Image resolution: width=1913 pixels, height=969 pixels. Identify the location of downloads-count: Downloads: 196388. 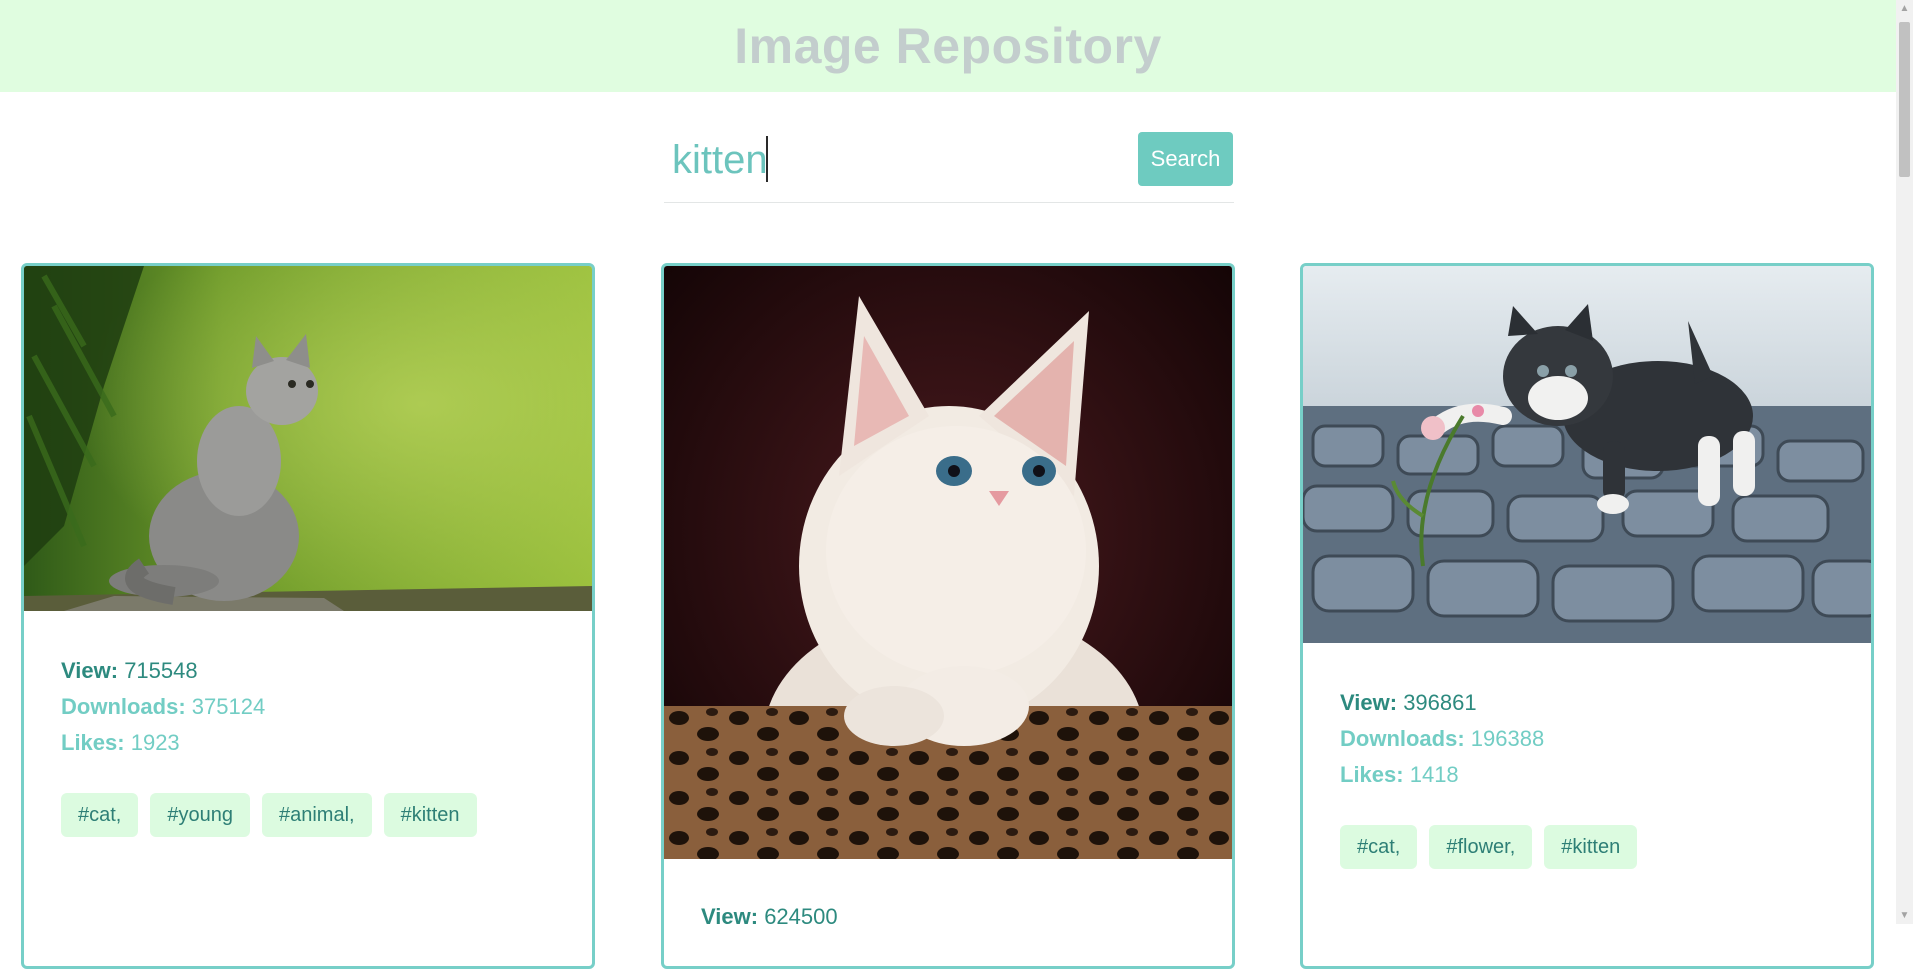
(1442, 739).